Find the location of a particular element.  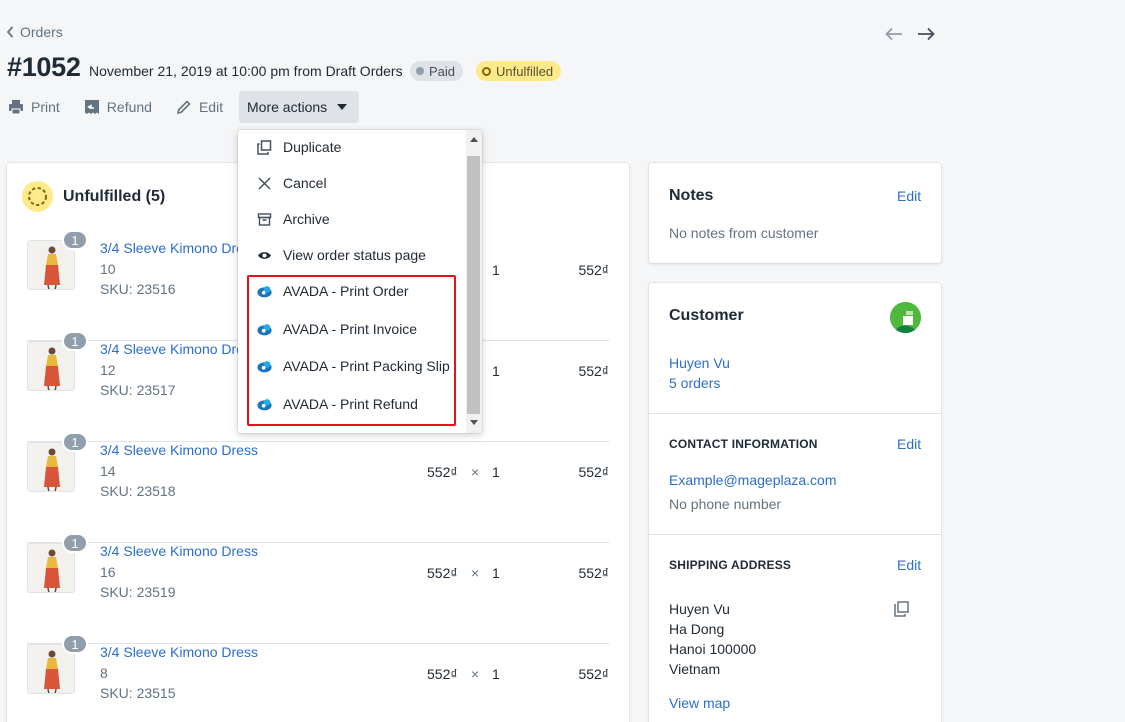

page-title: #1052 is located at coordinates (44, 67).